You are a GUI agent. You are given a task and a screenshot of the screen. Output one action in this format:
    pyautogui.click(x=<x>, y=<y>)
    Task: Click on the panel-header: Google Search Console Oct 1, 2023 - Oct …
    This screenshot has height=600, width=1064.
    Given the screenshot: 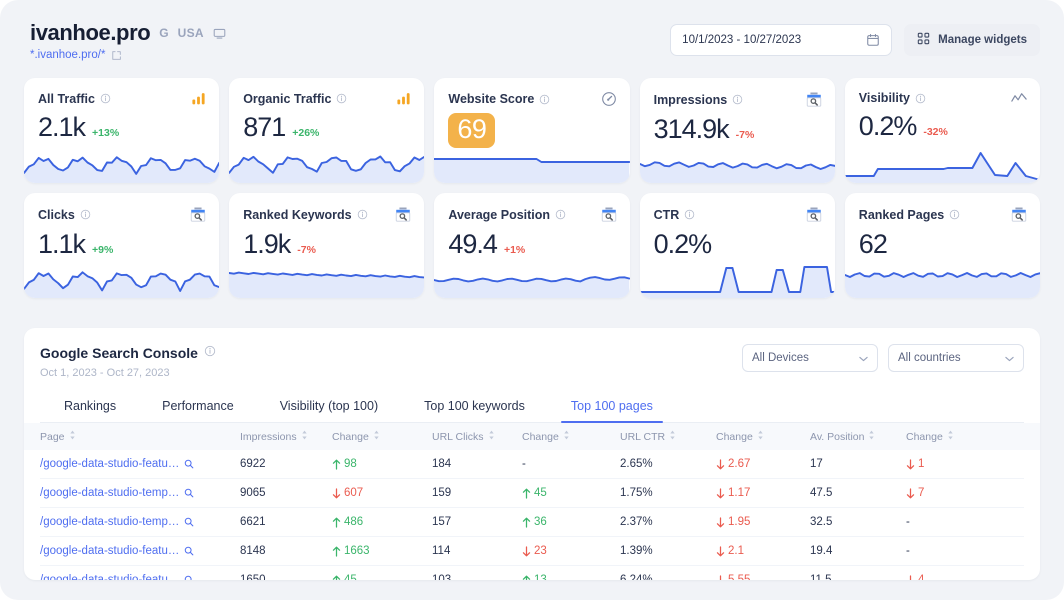 What is the action you would take?
    pyautogui.click(x=532, y=353)
    